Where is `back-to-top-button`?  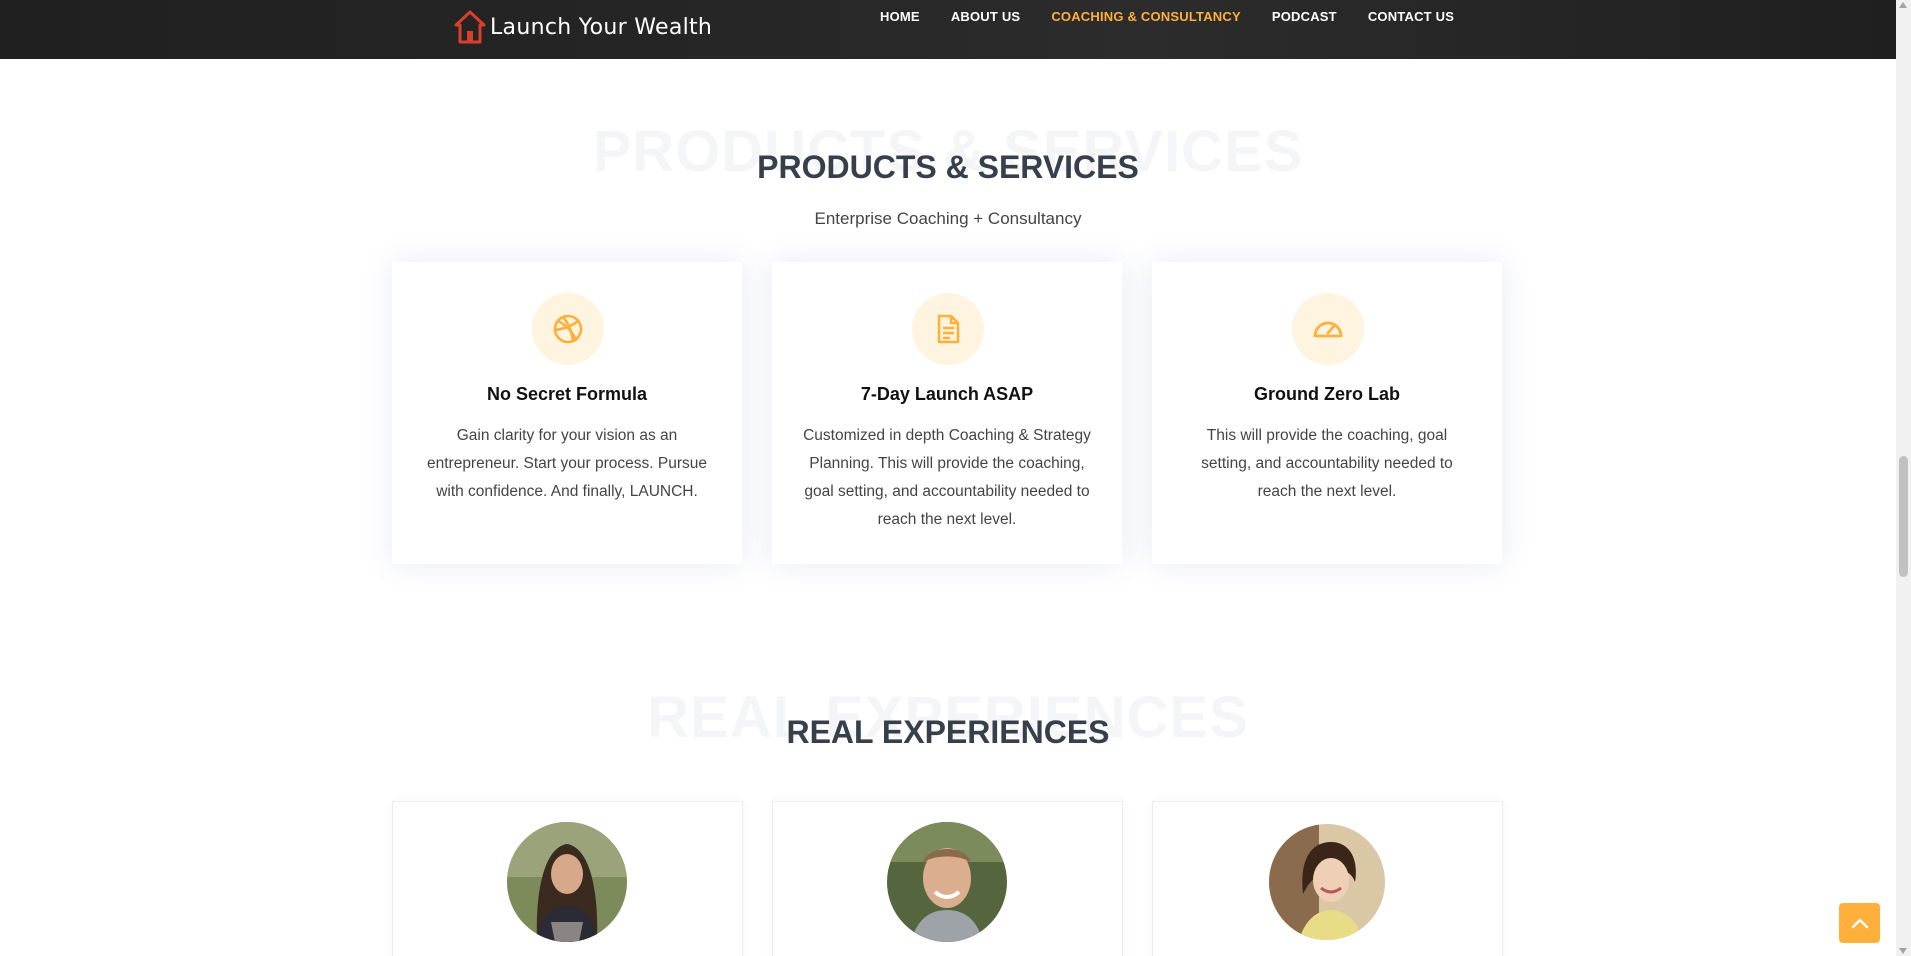
back-to-top-button is located at coordinates (1859, 923).